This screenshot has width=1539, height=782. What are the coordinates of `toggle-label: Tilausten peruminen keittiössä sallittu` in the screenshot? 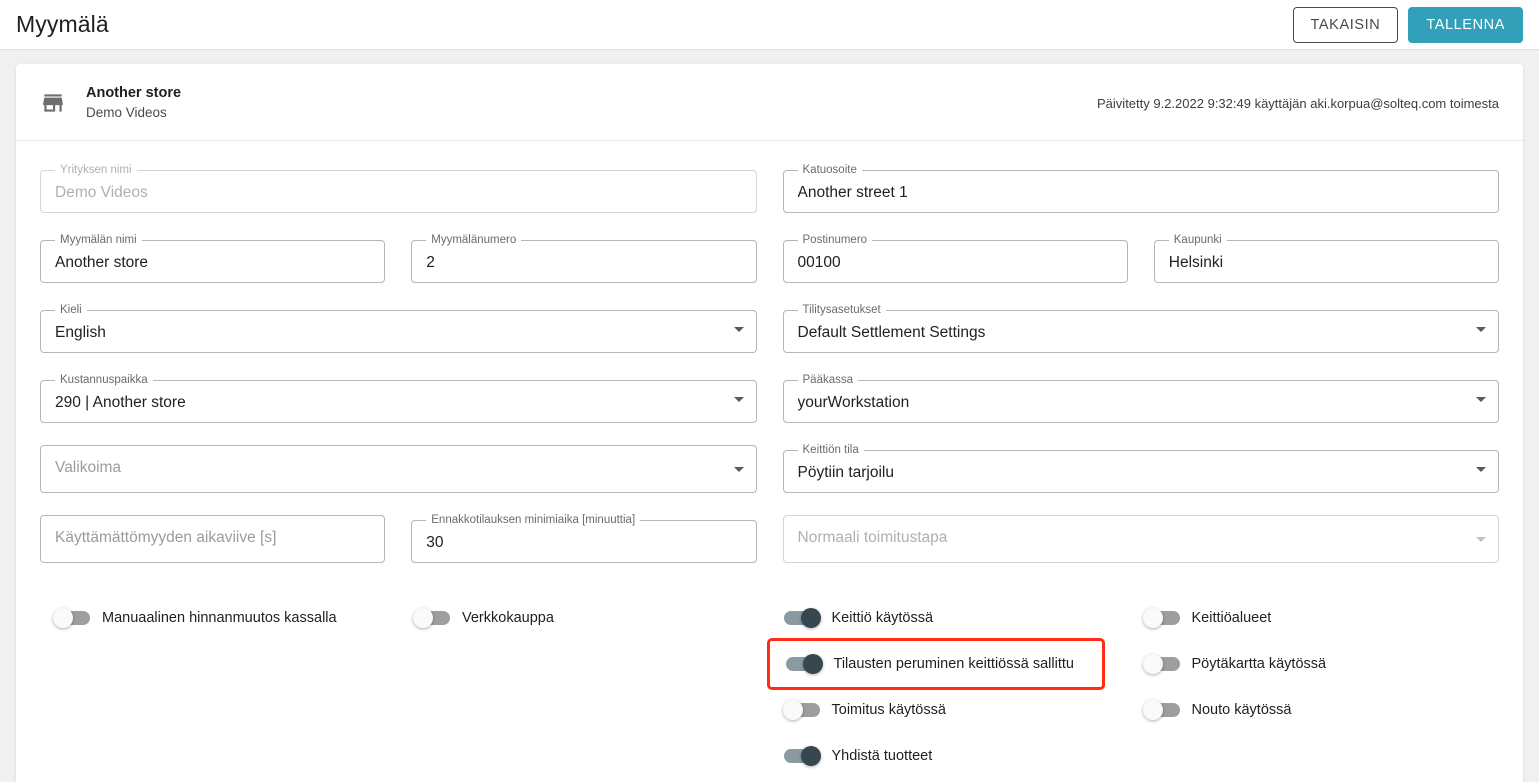 It's located at (953, 664).